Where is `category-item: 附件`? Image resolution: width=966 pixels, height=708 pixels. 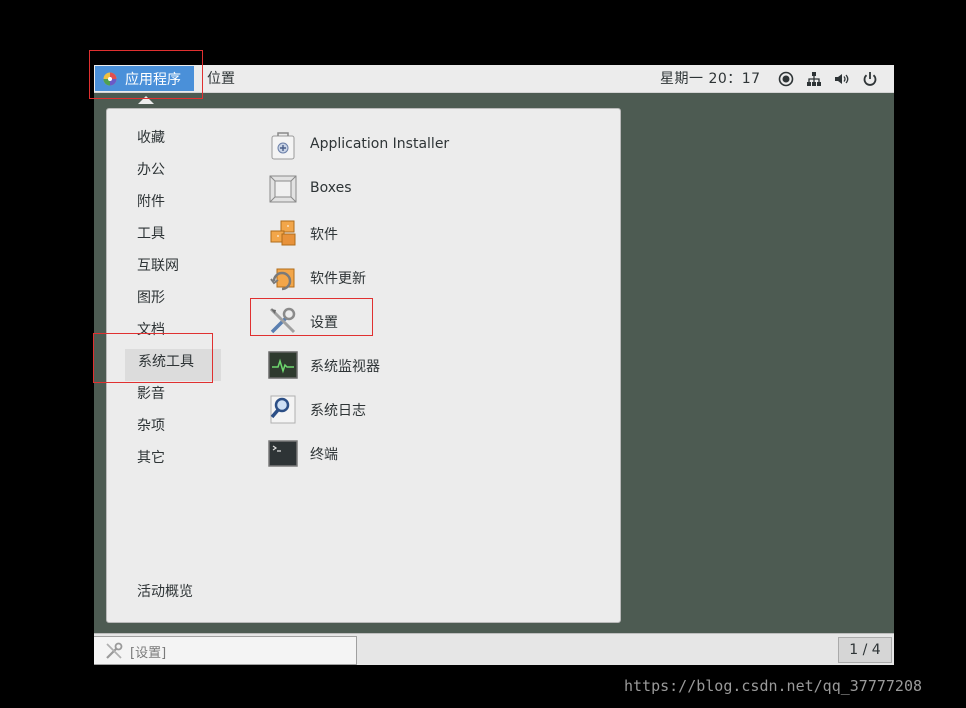 category-item: 附件 is located at coordinates (151, 202).